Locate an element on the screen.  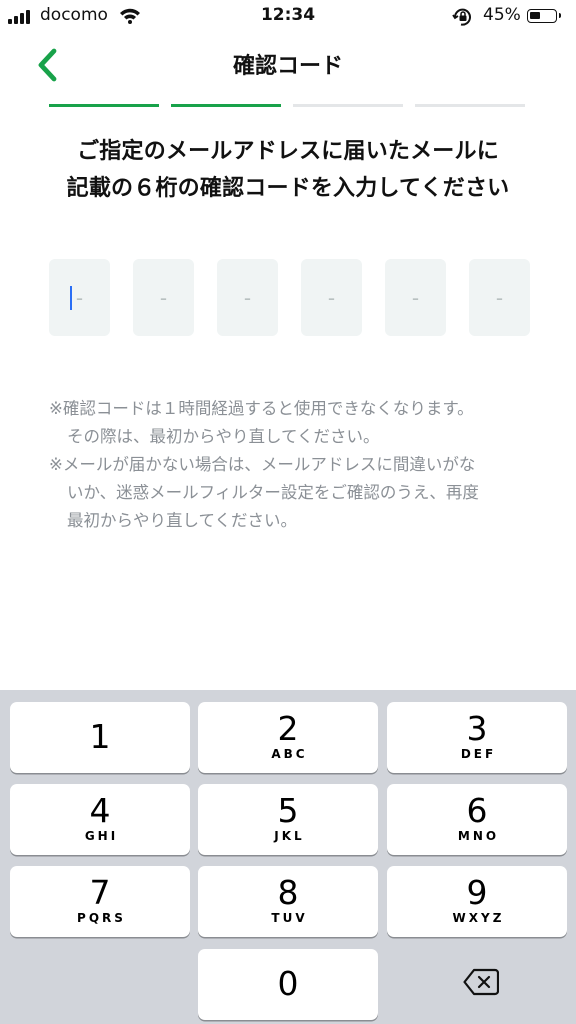
key-2: 2 ABC is located at coordinates (288, 737).